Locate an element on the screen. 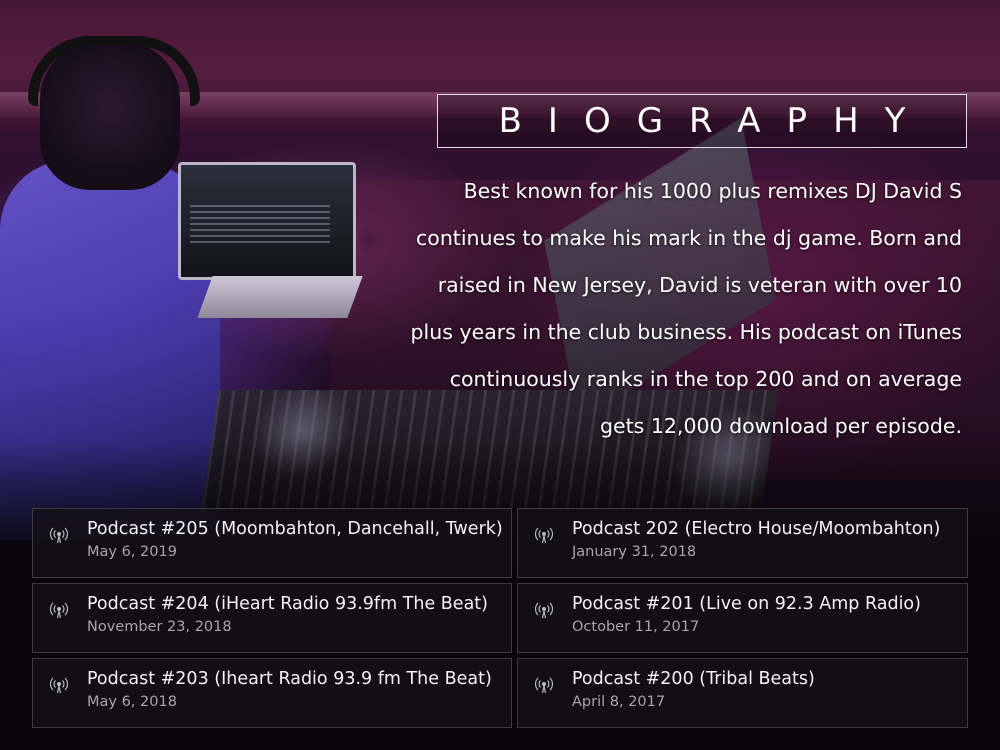 The height and width of the screenshot is (750, 1000). podcast-date: January 31, 2018 is located at coordinates (634, 552).